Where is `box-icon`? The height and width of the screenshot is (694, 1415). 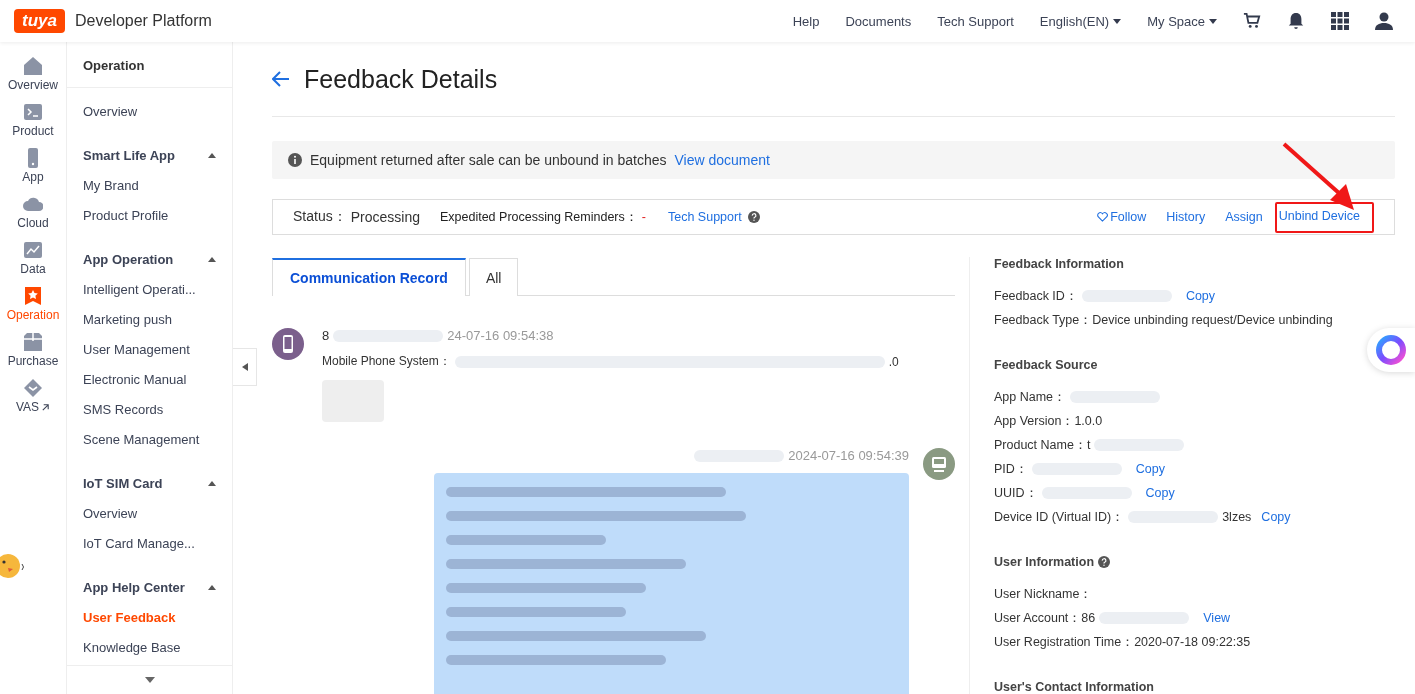
box-icon is located at coordinates (33, 342).